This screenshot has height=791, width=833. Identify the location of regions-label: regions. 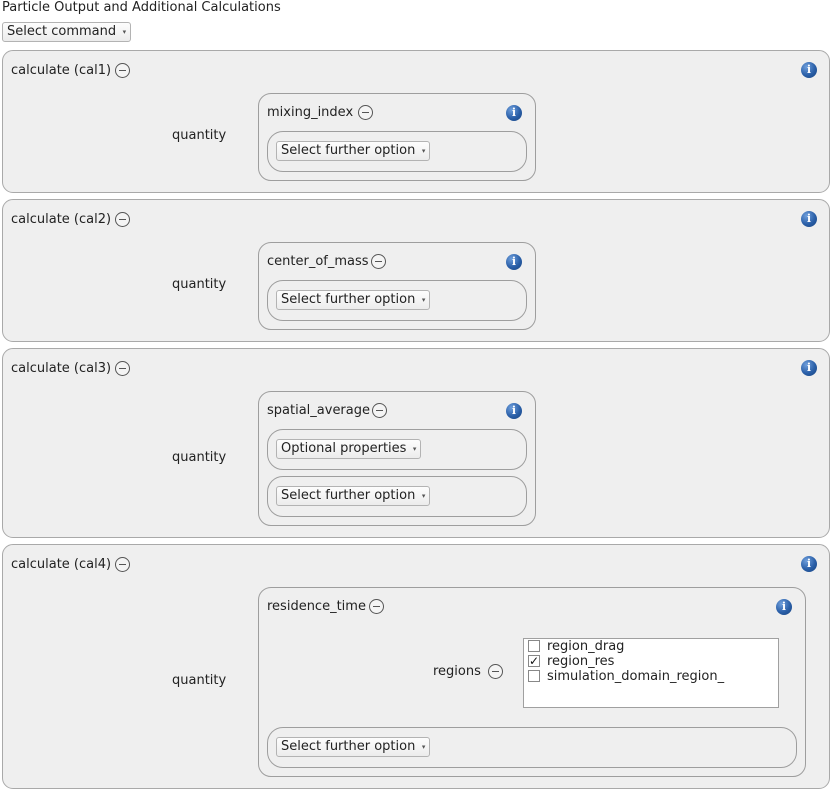
(457, 671).